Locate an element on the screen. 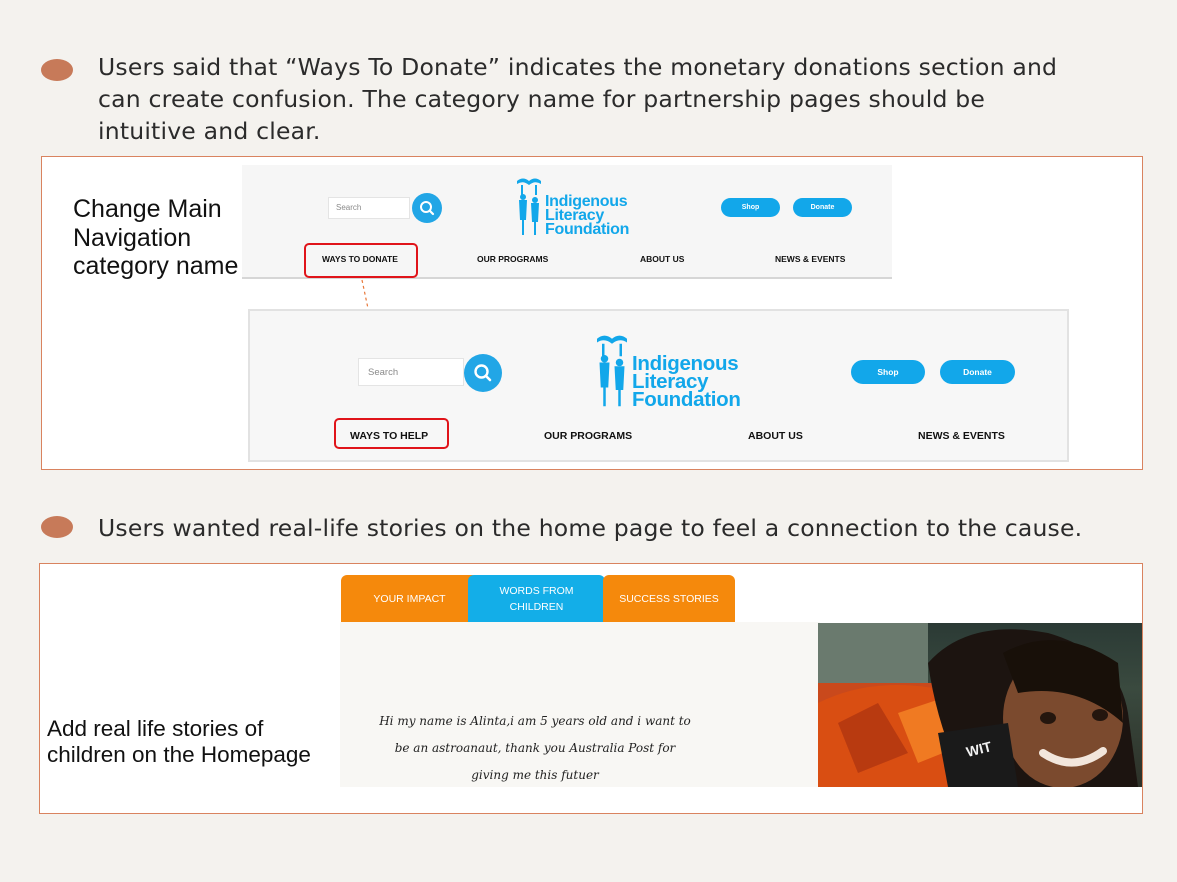 The image size is (1177, 882). tab-success-stories: SUCCESS STORIES is located at coordinates (669, 598).